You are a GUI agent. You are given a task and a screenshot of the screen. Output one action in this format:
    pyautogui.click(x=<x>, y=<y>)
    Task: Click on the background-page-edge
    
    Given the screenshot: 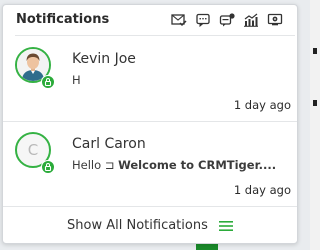 What is the action you would take?
    pyautogui.click(x=315, y=125)
    